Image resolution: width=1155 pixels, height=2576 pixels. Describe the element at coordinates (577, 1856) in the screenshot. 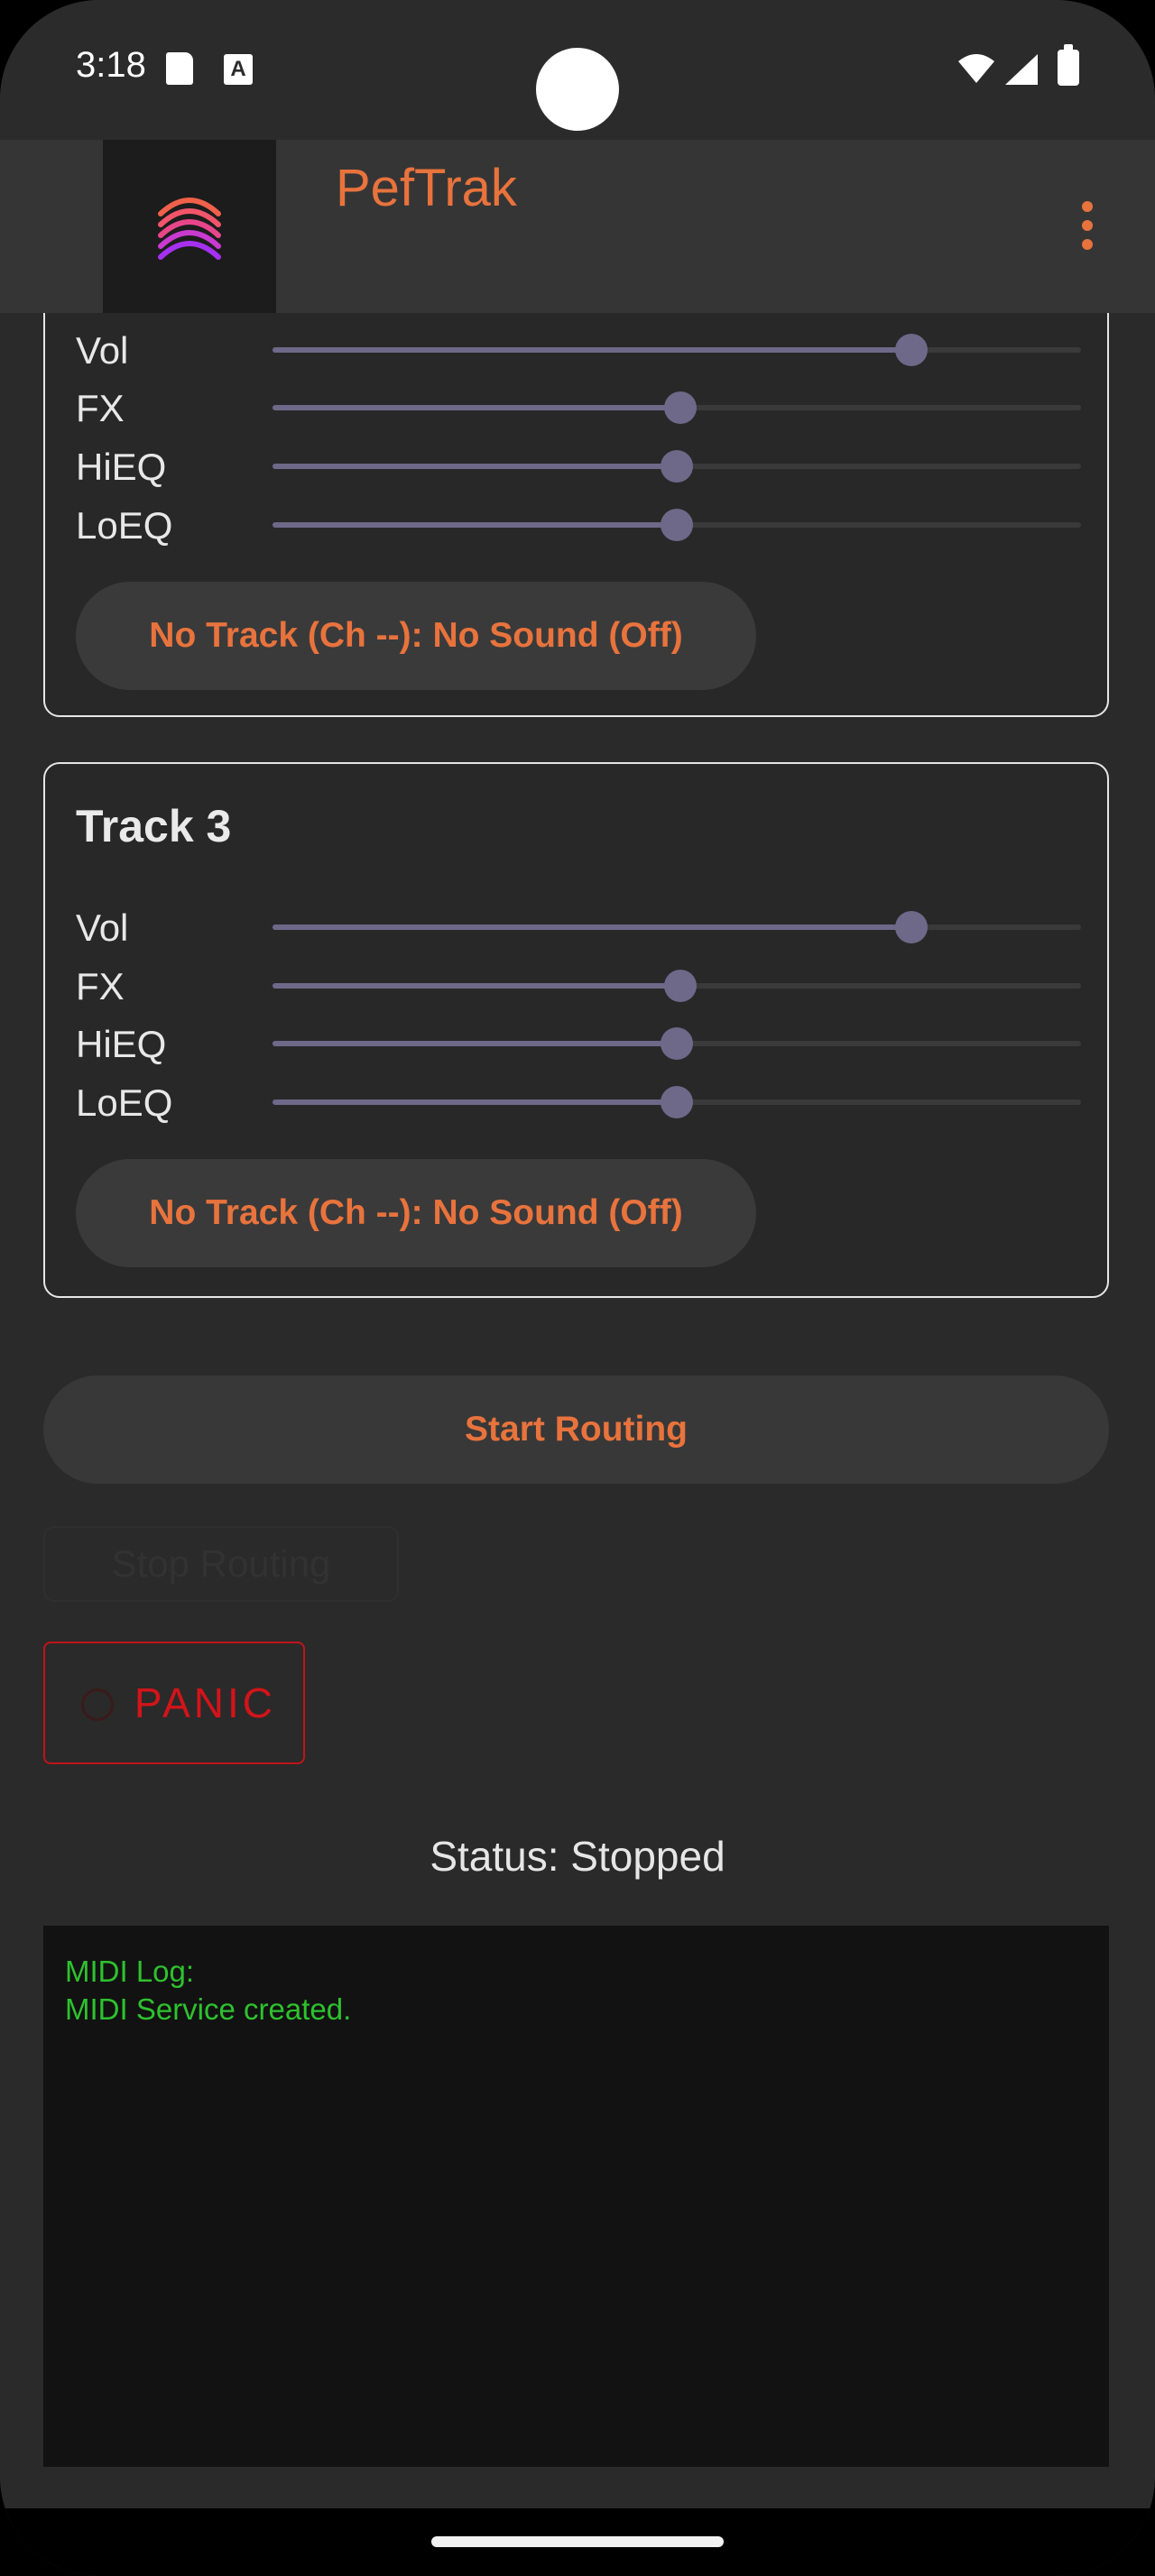

I see `status-text: Status: Stopped` at that location.